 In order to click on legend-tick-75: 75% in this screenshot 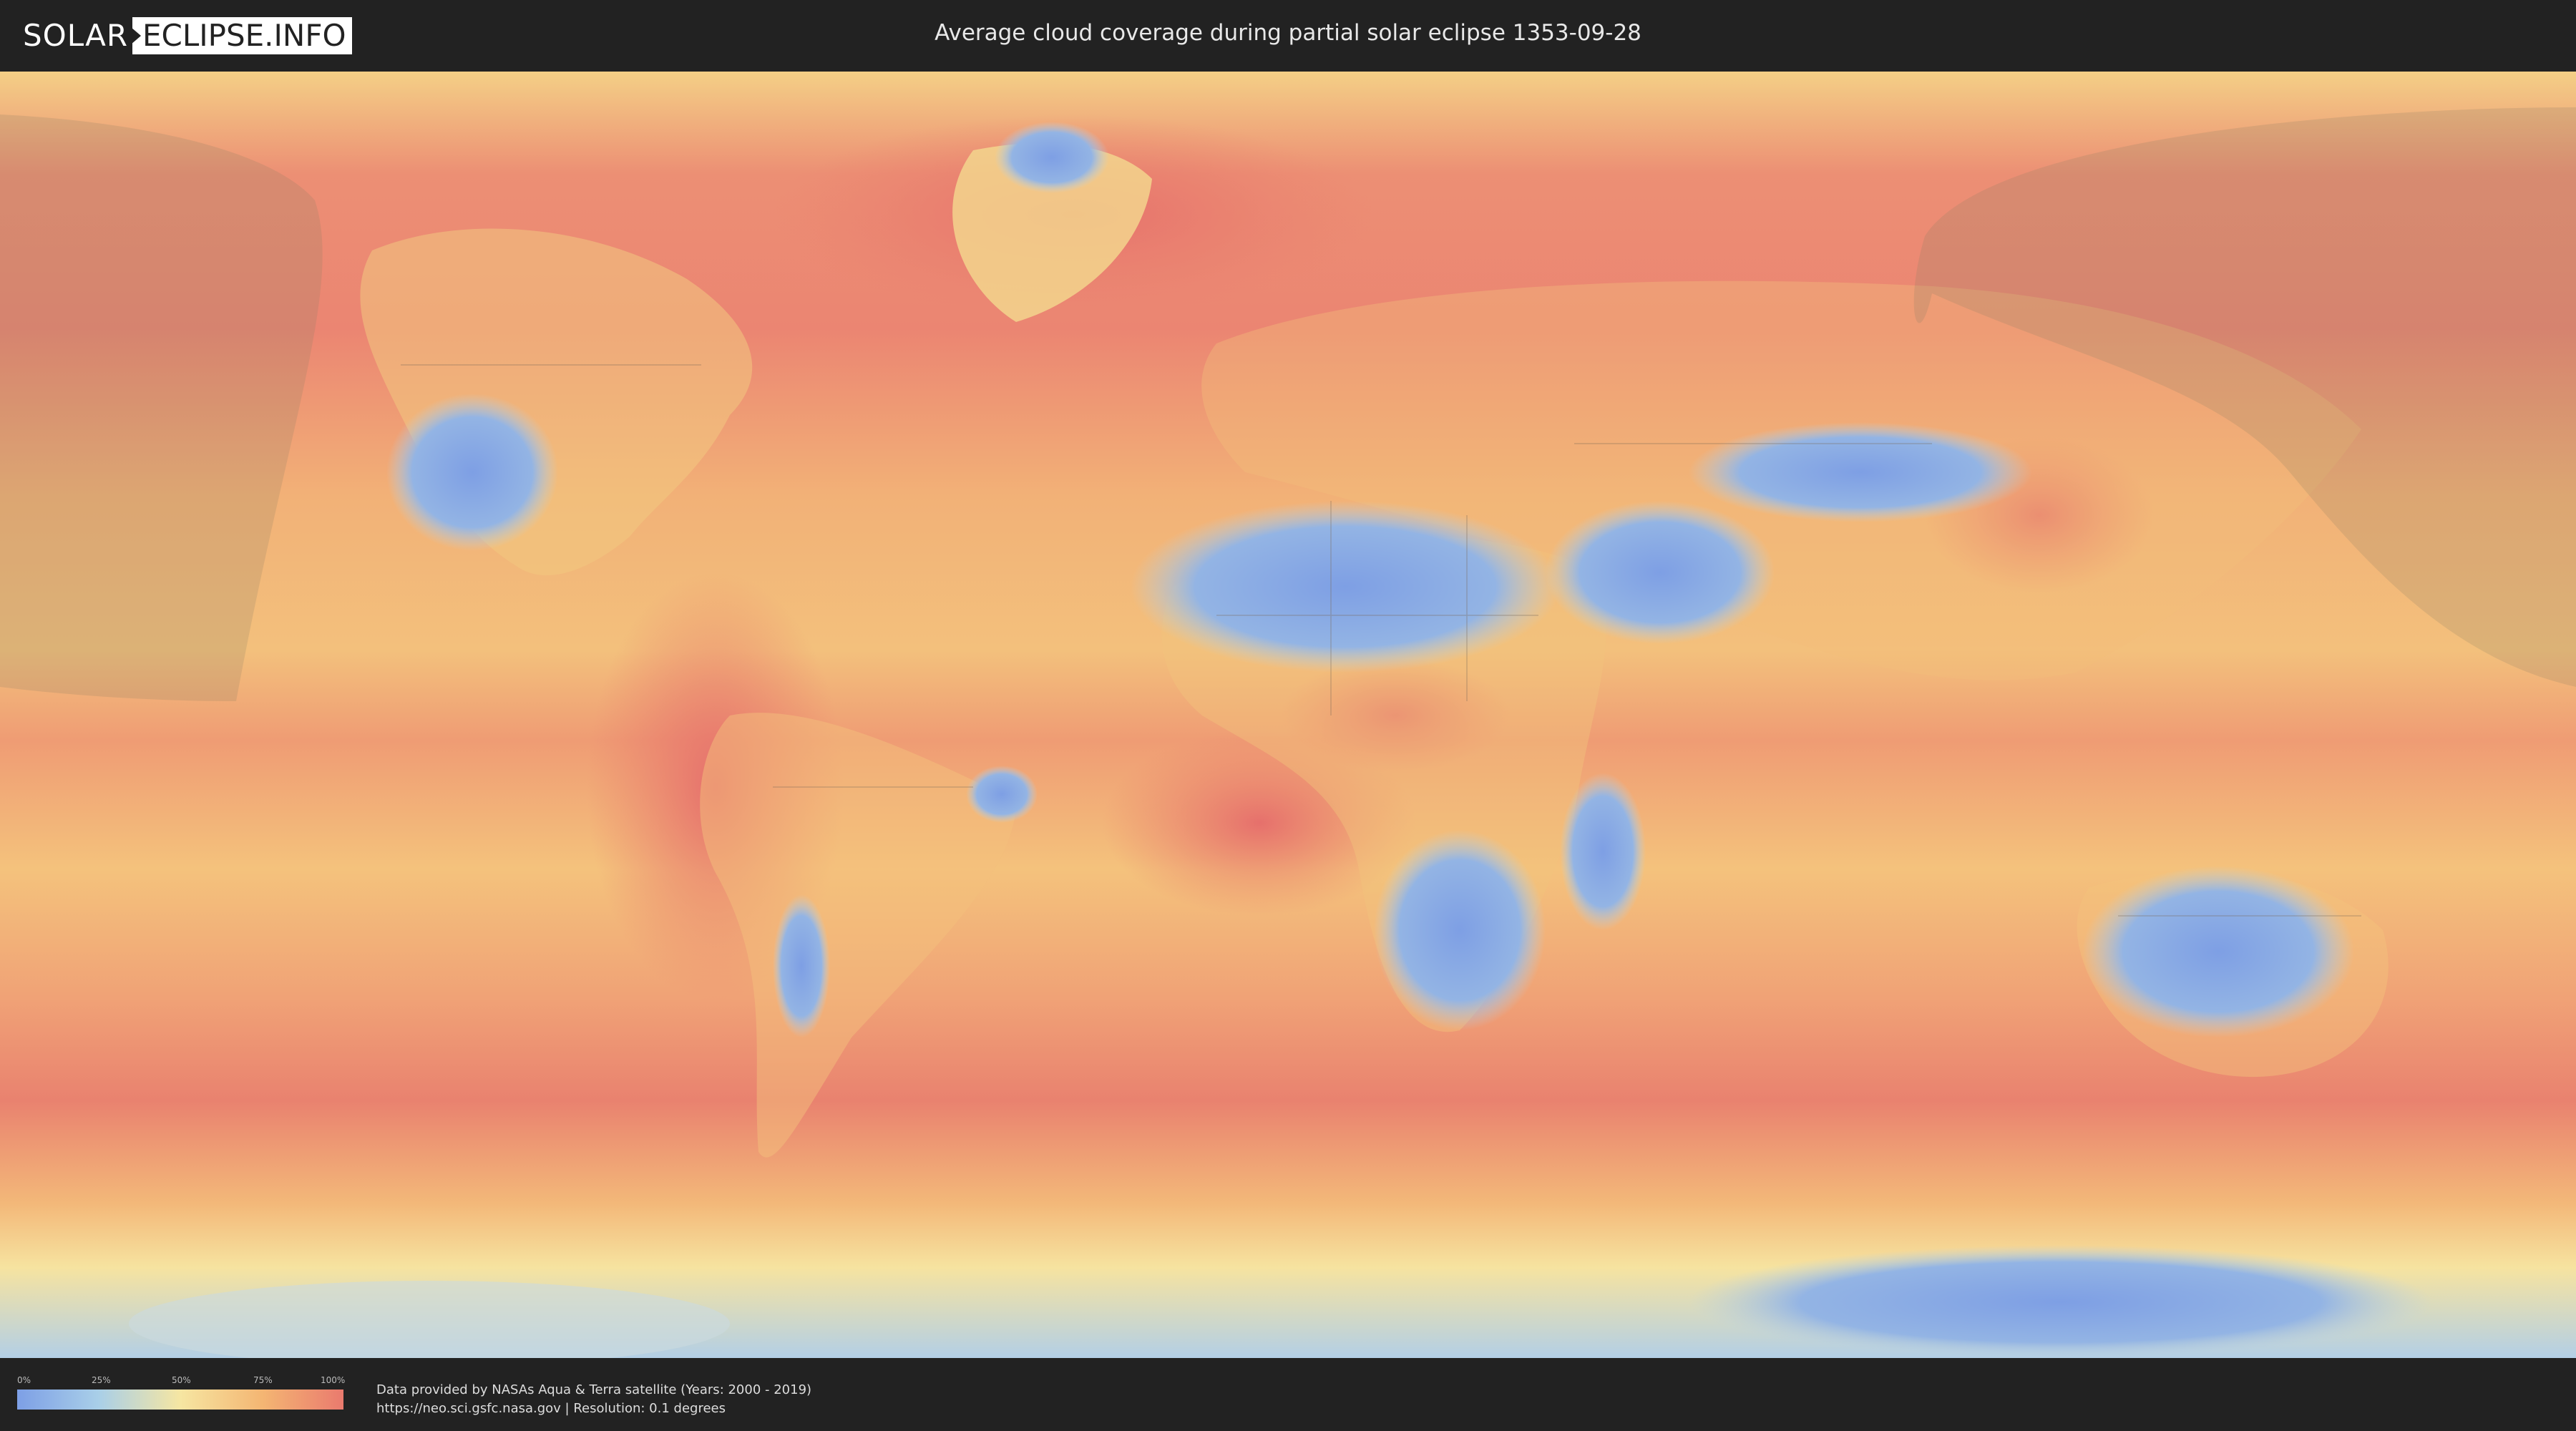, I will do `click(263, 1380)`.